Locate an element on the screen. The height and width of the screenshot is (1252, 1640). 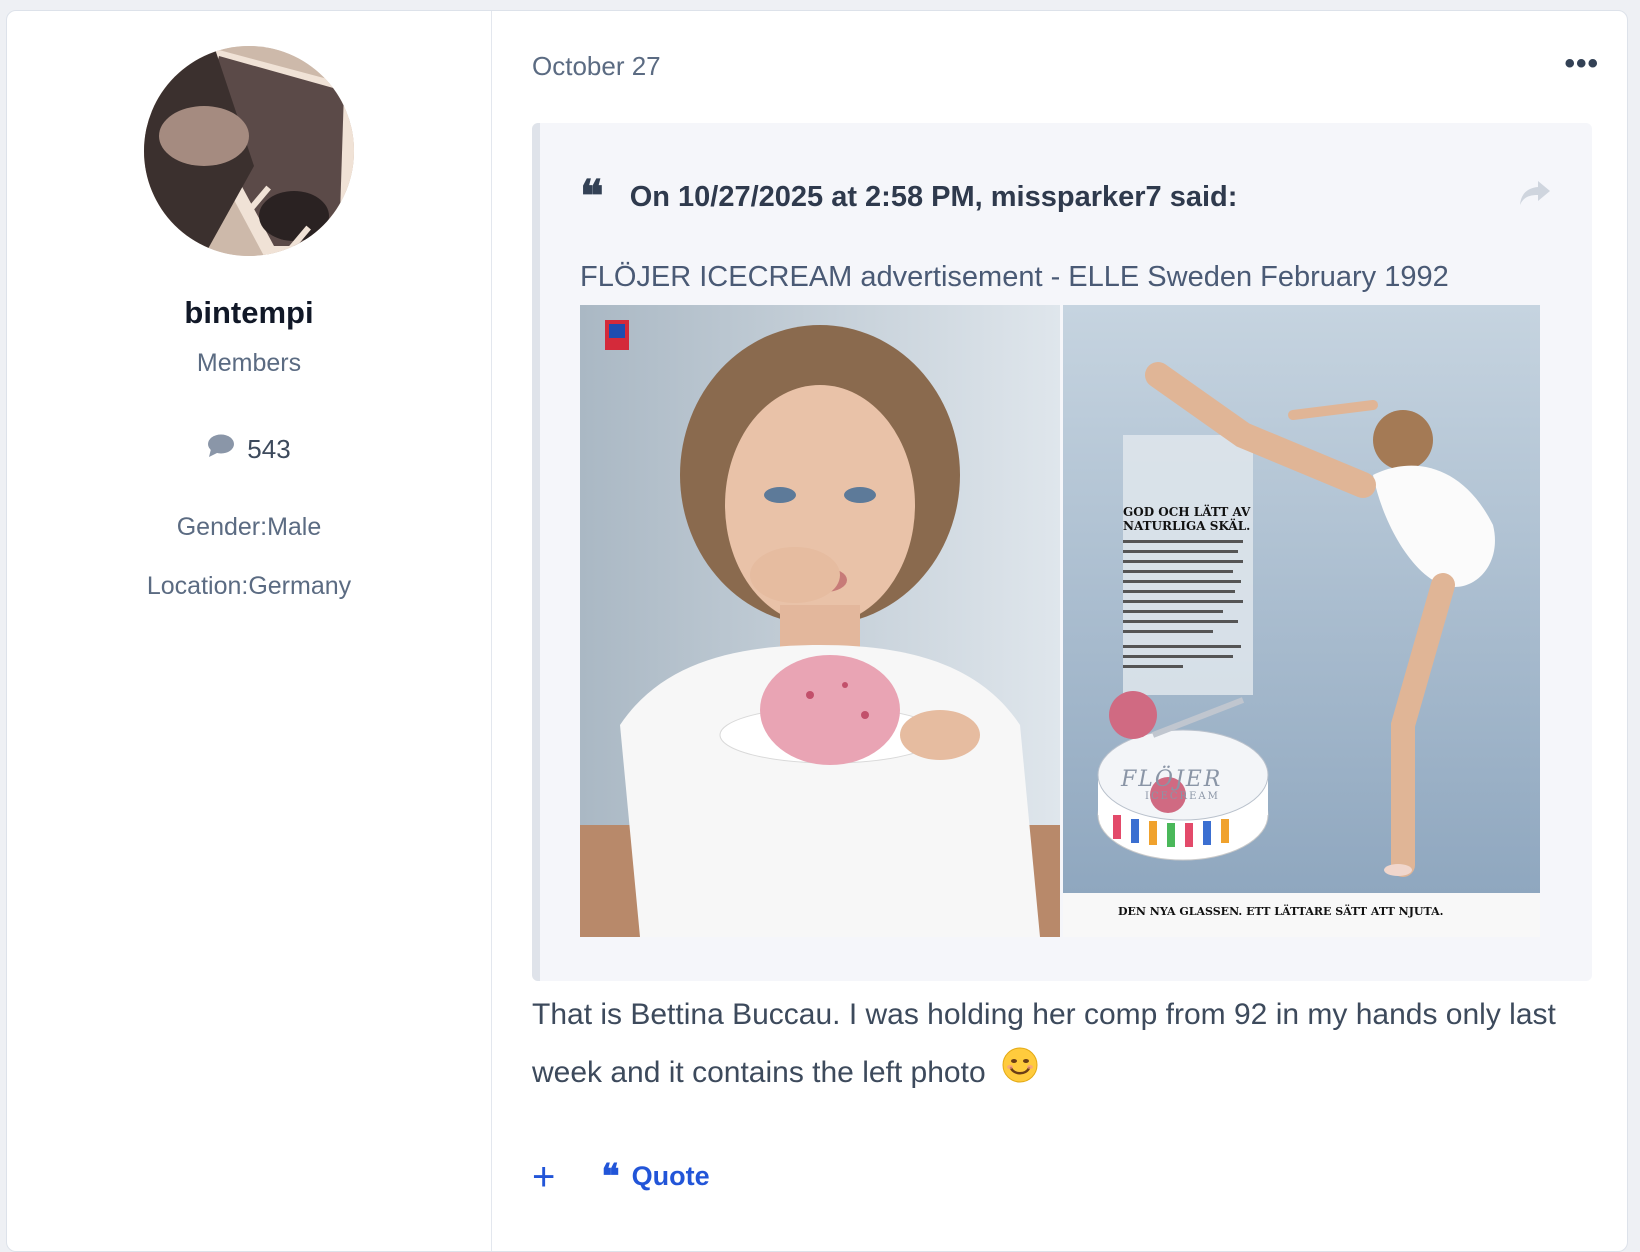
quote-button-label: Quote is located at coordinates (670, 1176).